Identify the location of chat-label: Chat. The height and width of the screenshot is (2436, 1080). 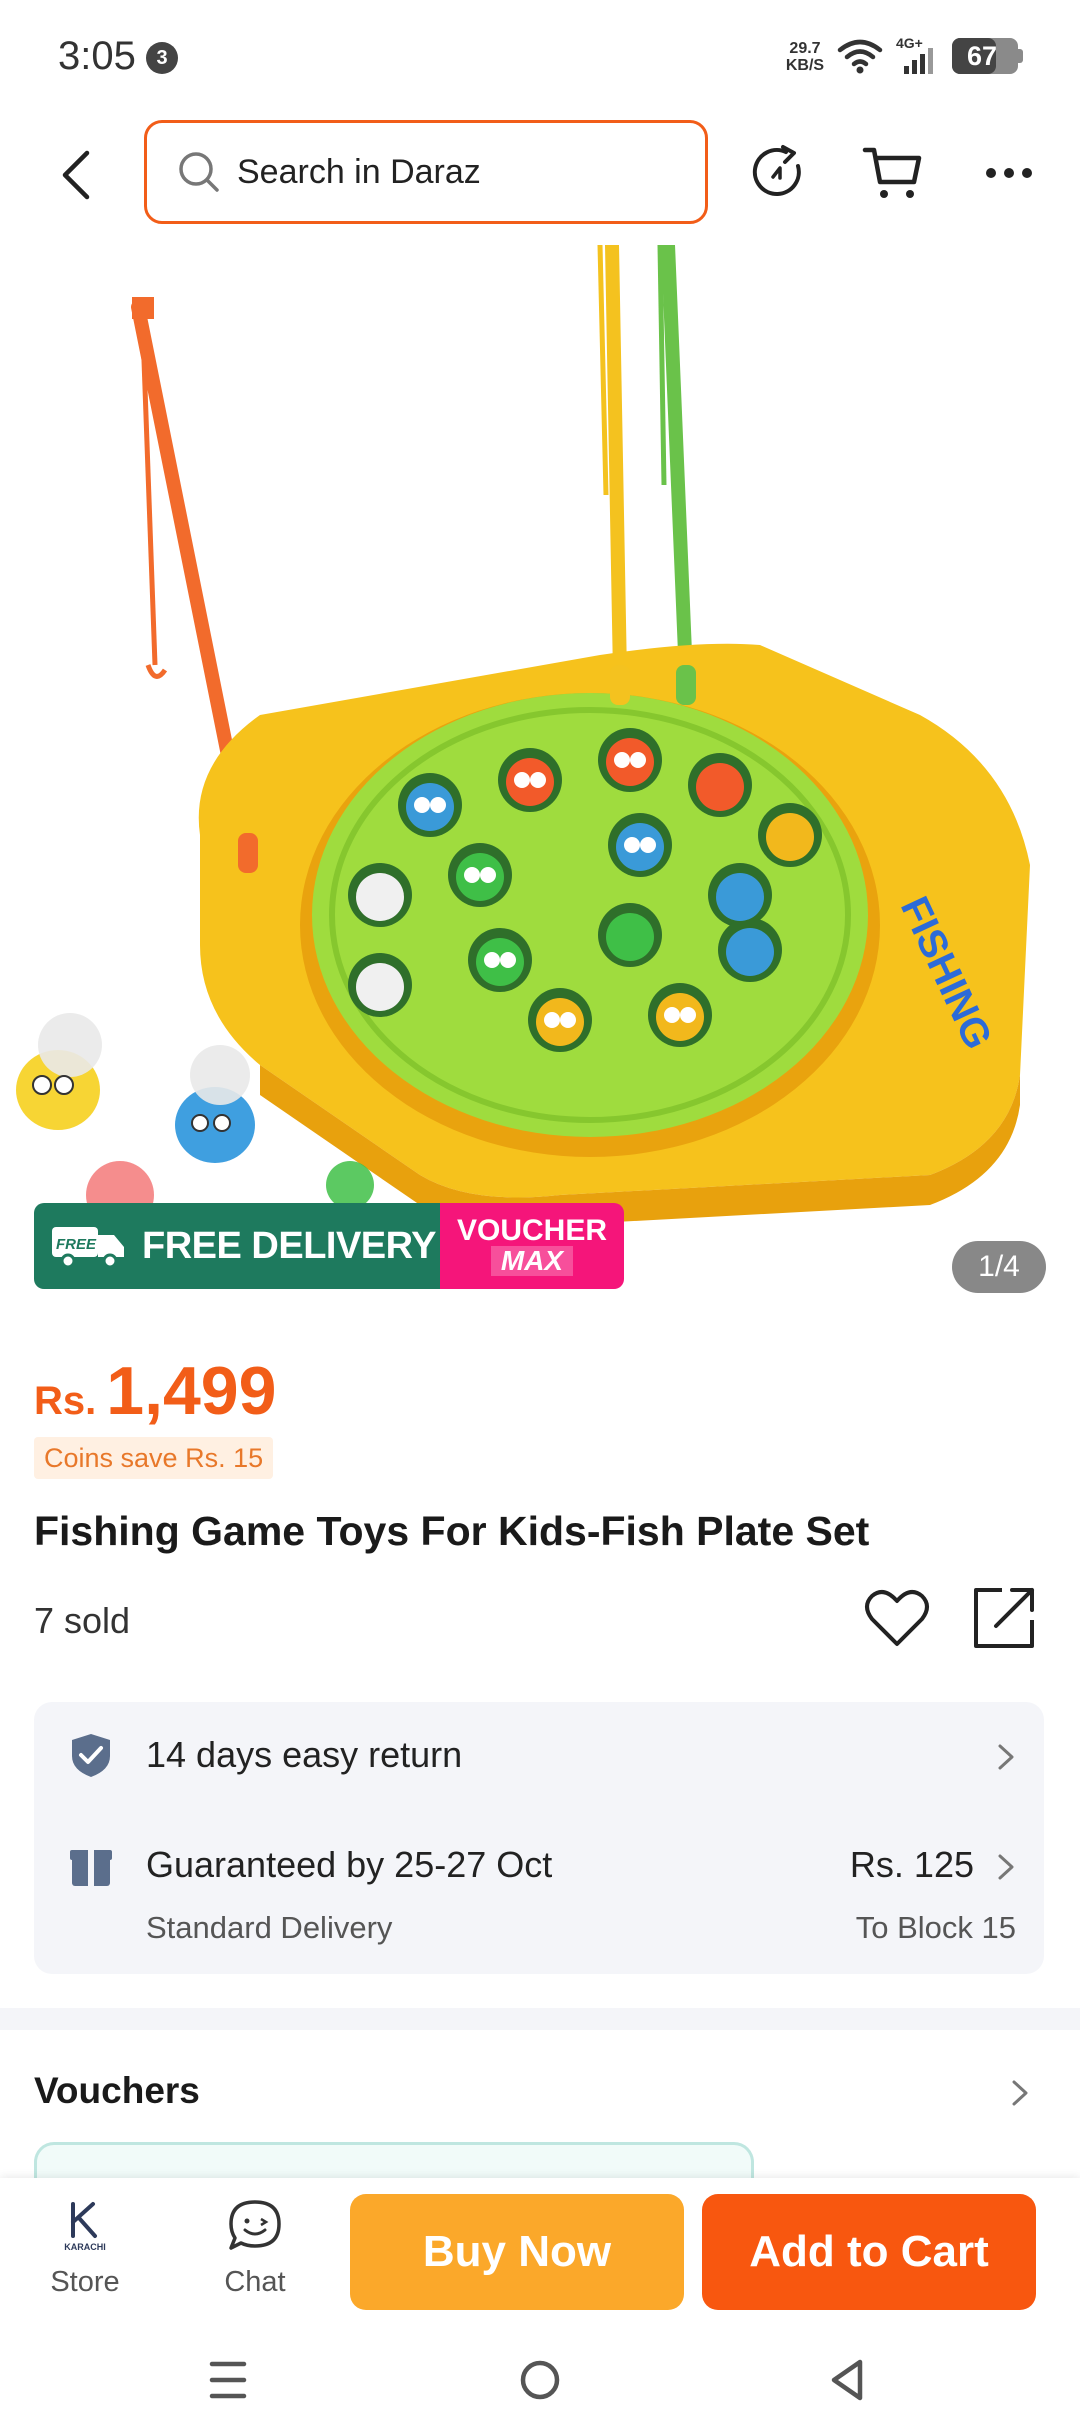
(255, 2282).